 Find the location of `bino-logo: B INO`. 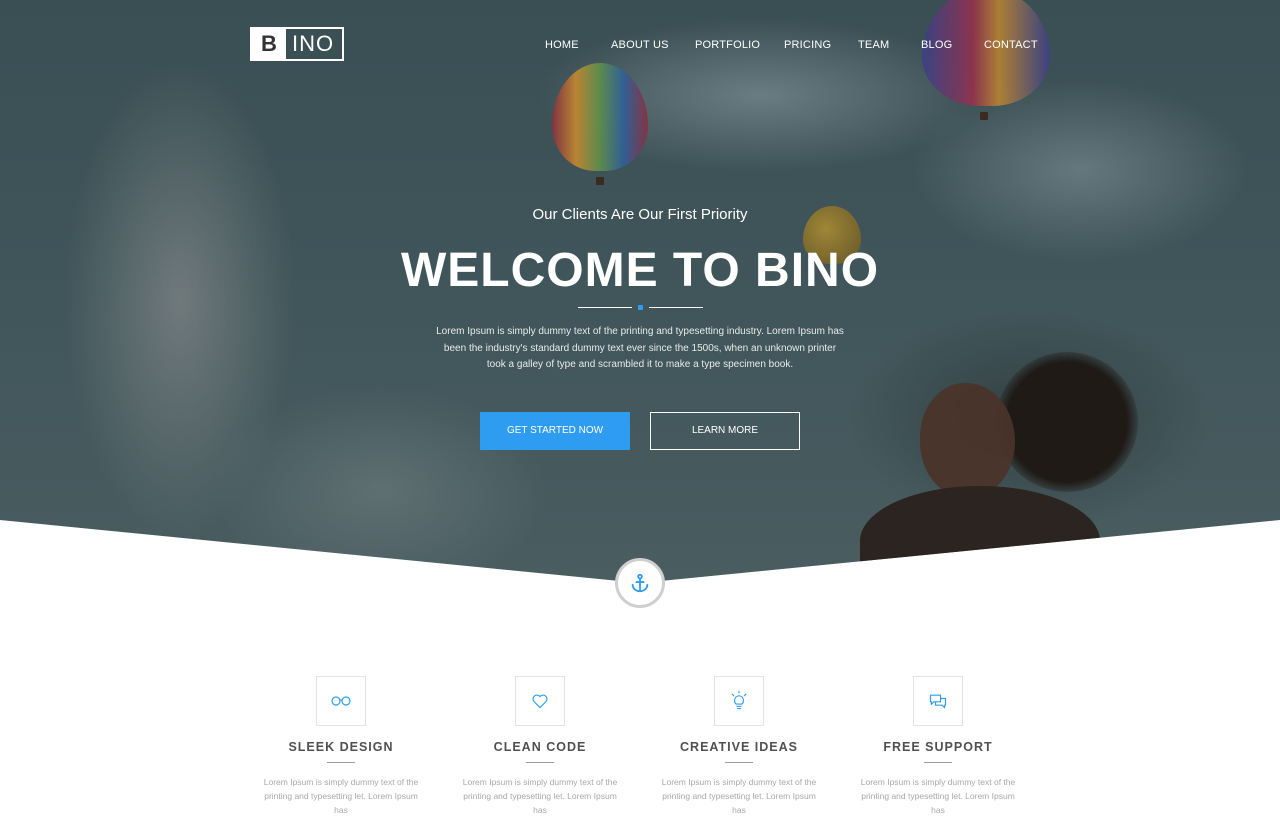

bino-logo: B INO is located at coordinates (297, 44).